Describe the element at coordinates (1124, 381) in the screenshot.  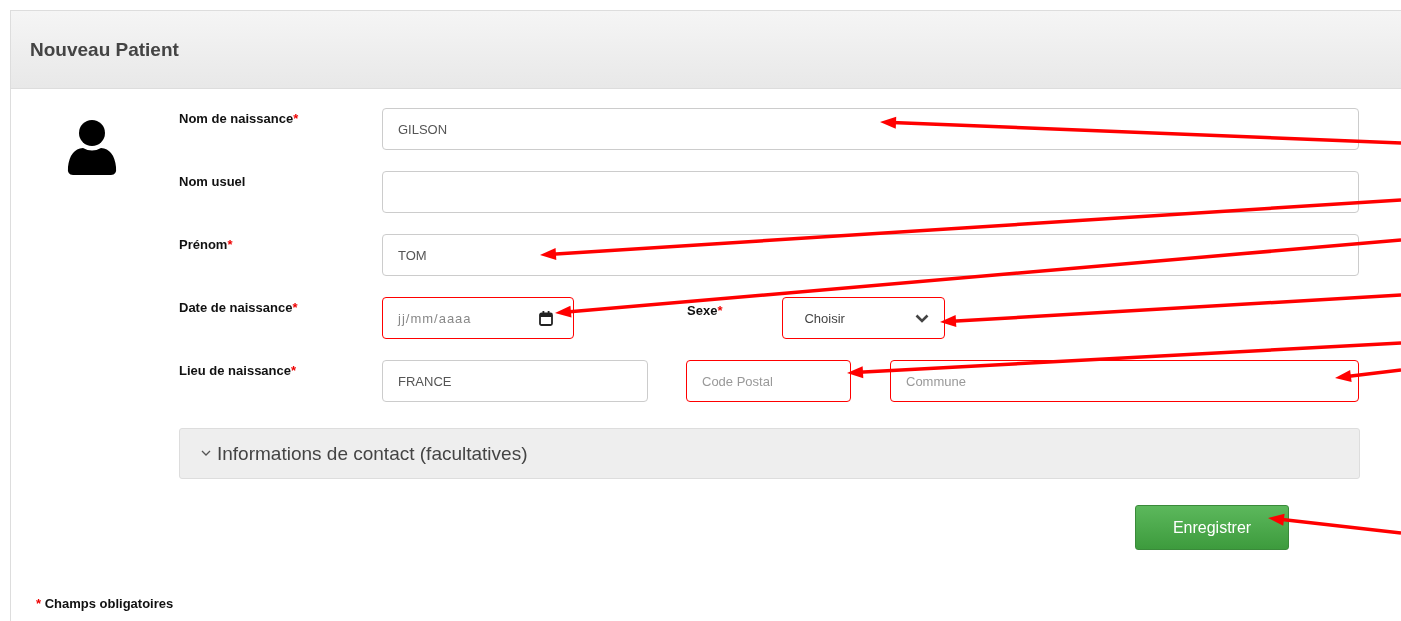
I see `input-field: Commune` at that location.